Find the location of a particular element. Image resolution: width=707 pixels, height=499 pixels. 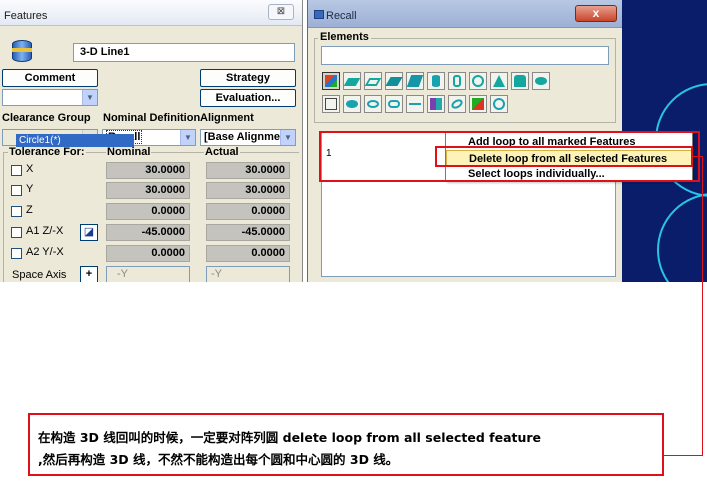

space-axis-actual-value: -Y is located at coordinates (216, 274).